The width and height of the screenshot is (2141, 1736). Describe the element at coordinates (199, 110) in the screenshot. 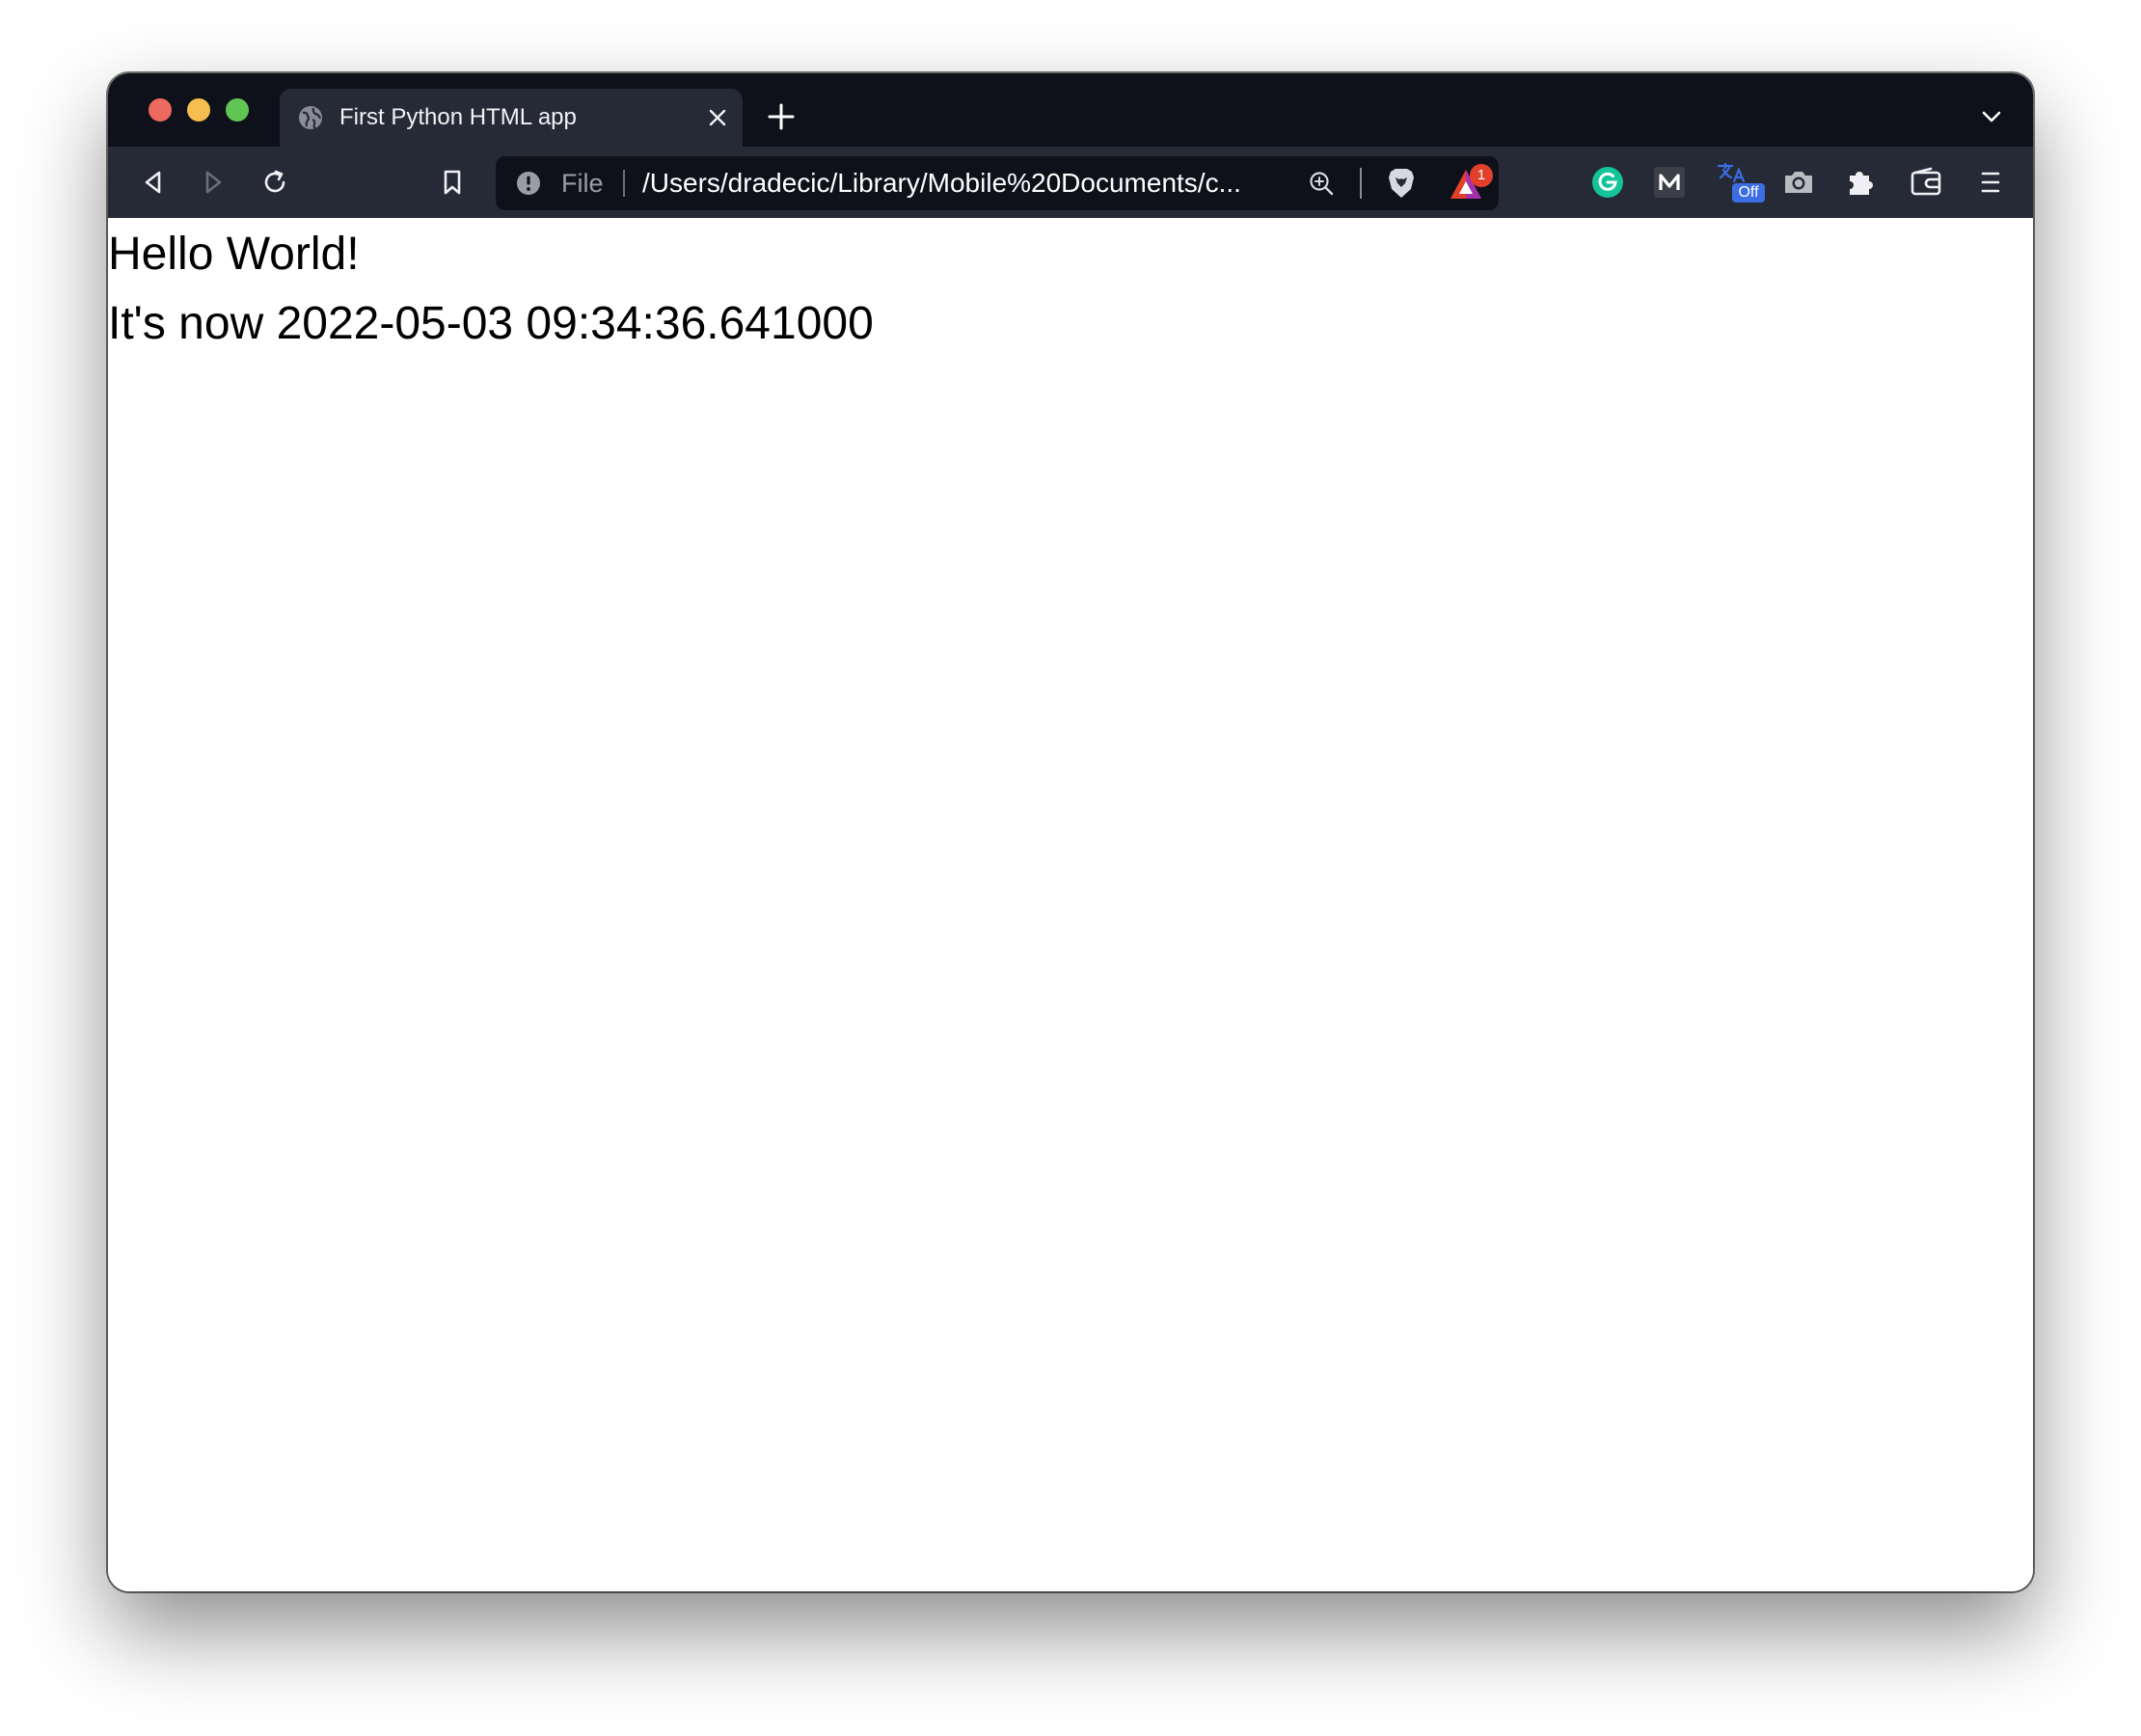

I see `window-minimize-button` at that location.